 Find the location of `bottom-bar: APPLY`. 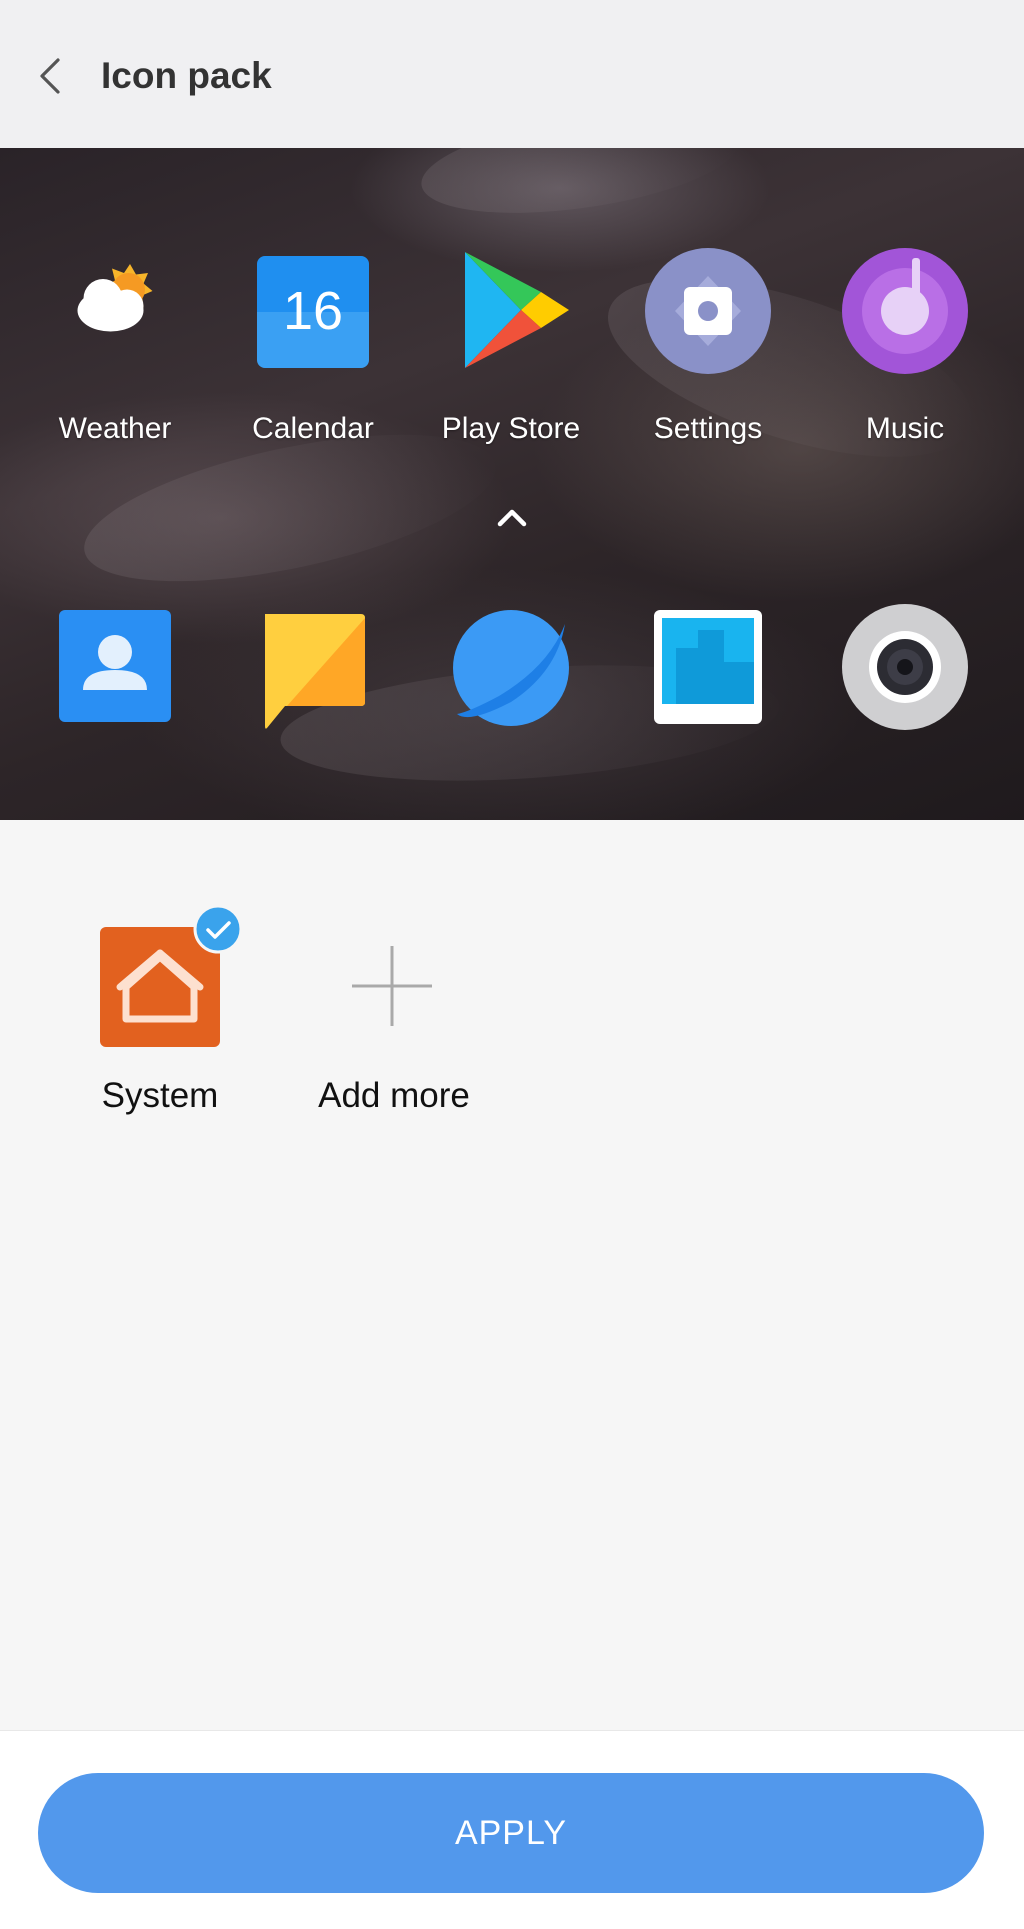

bottom-bar: APPLY is located at coordinates (512, 1829).